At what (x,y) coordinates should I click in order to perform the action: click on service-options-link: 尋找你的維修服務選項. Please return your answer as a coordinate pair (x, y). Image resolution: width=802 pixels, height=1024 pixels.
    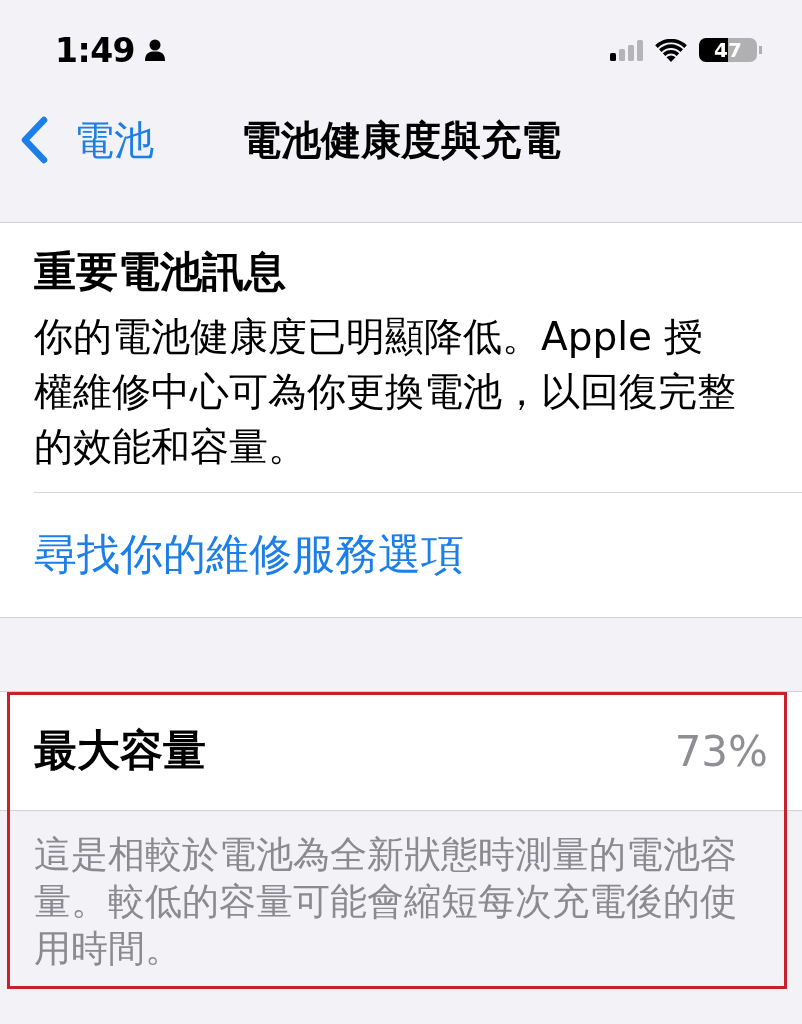
    Looking at the image, I should click on (249, 555).